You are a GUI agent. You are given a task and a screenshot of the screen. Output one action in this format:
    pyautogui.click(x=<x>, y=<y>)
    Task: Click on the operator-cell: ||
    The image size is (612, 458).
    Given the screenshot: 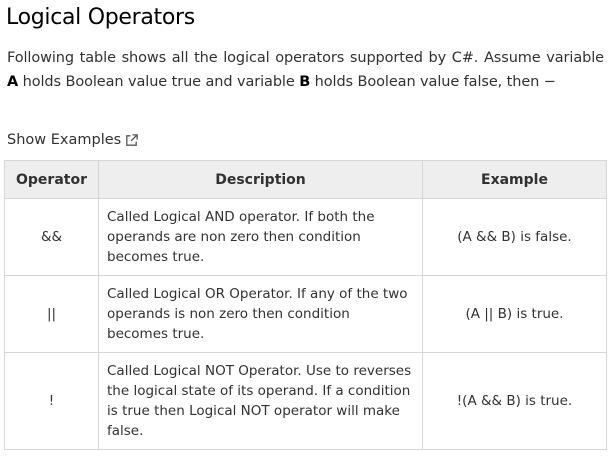 What is the action you would take?
    pyautogui.click(x=51, y=314)
    